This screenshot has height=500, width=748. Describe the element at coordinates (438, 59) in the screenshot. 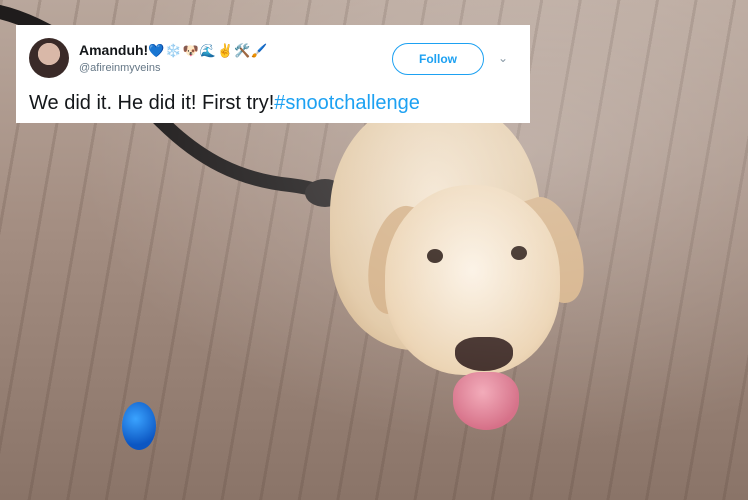

I see `follow-button: Follow` at that location.